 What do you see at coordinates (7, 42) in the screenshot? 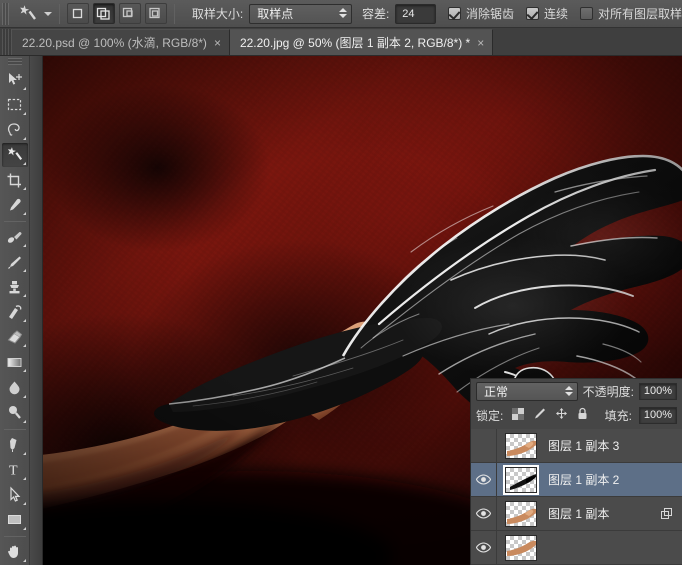
I see `tab-bar-grip` at bounding box center [7, 42].